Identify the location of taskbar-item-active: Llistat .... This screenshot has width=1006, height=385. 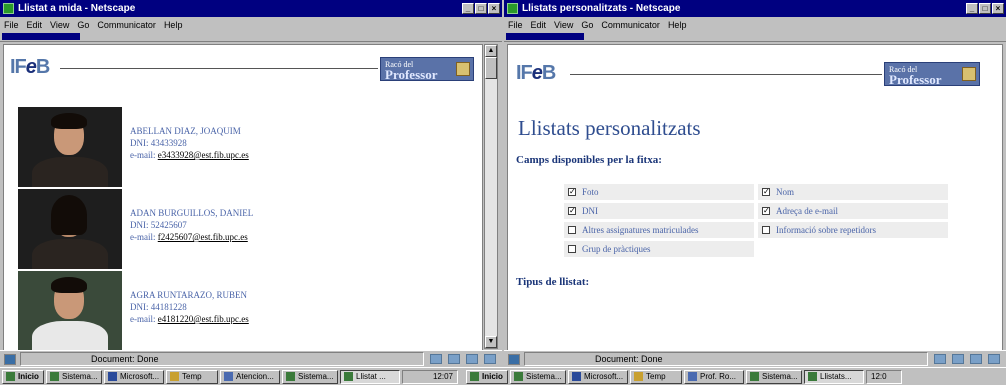
(370, 376).